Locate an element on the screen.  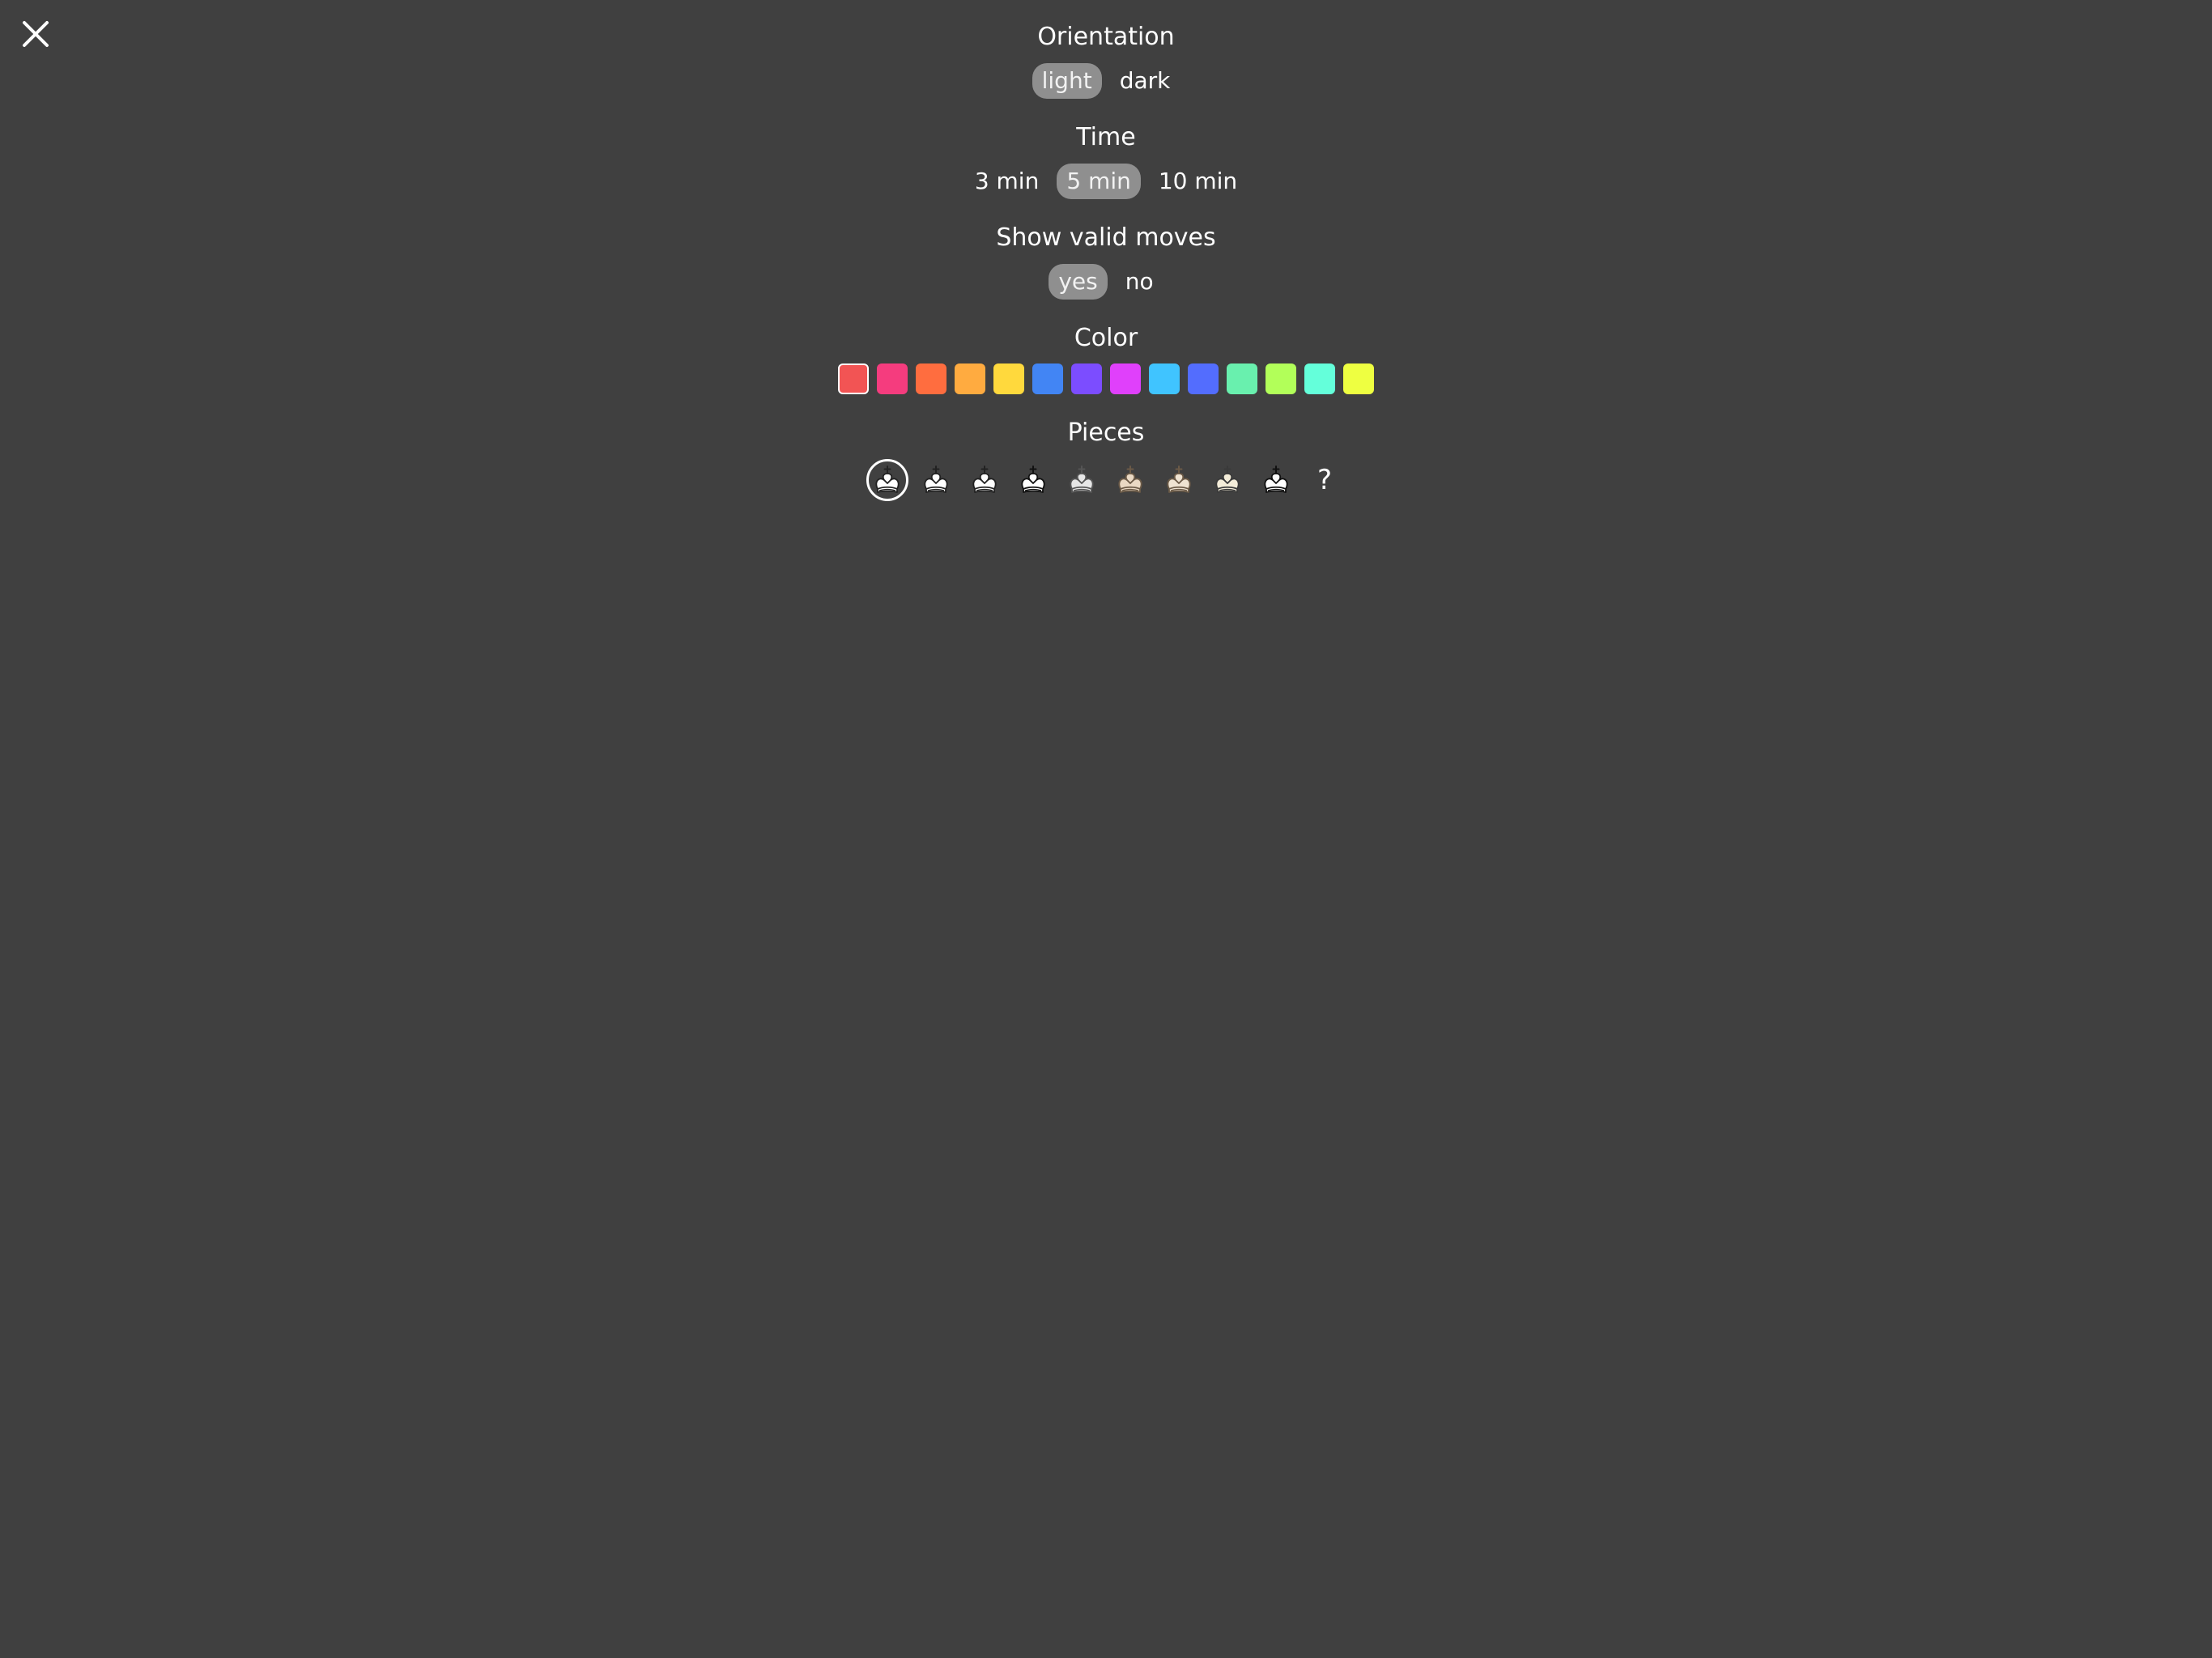
color-swatches is located at coordinates (1106, 378).